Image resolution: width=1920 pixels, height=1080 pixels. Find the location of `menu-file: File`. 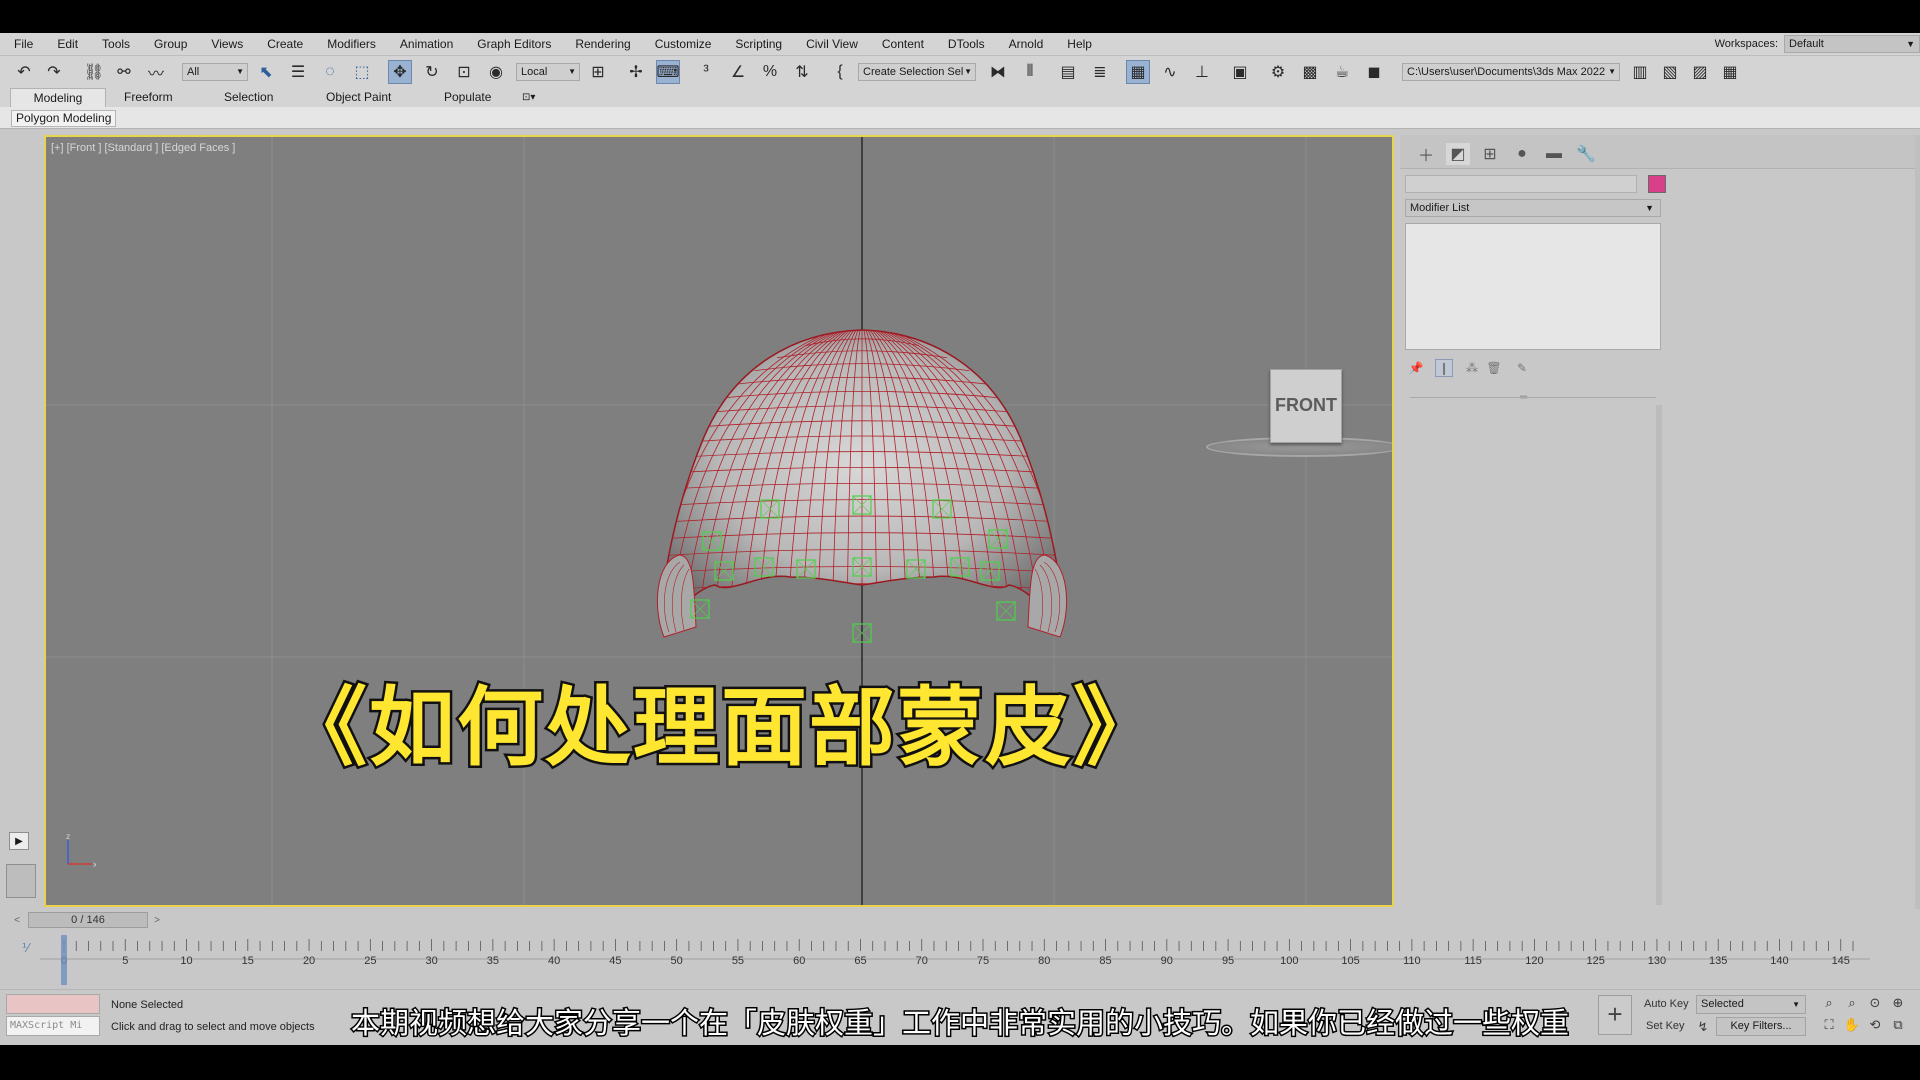

menu-file: File is located at coordinates (22, 44).